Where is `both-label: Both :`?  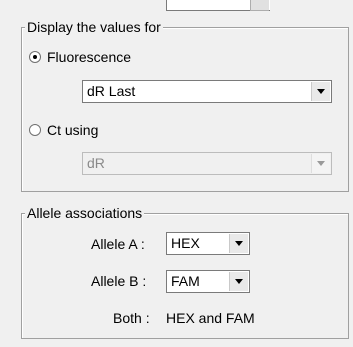 both-label: Both : is located at coordinates (131, 318).